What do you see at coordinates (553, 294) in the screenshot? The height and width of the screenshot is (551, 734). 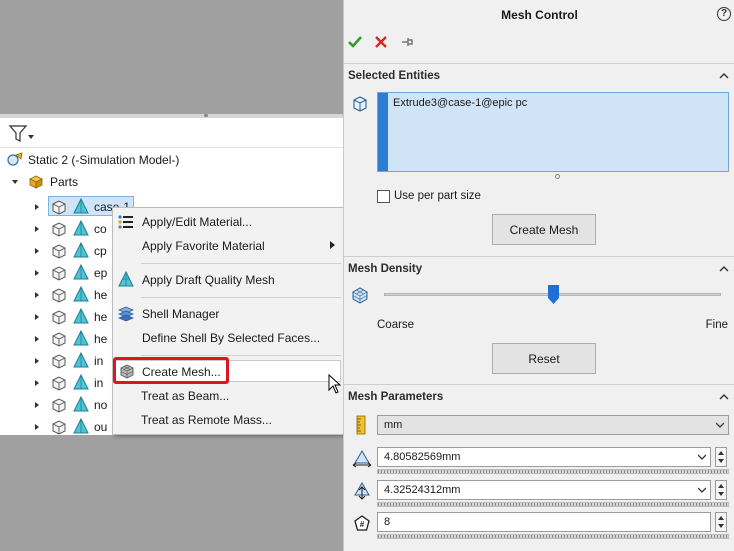 I see `mesh-density-slider-thumb` at bounding box center [553, 294].